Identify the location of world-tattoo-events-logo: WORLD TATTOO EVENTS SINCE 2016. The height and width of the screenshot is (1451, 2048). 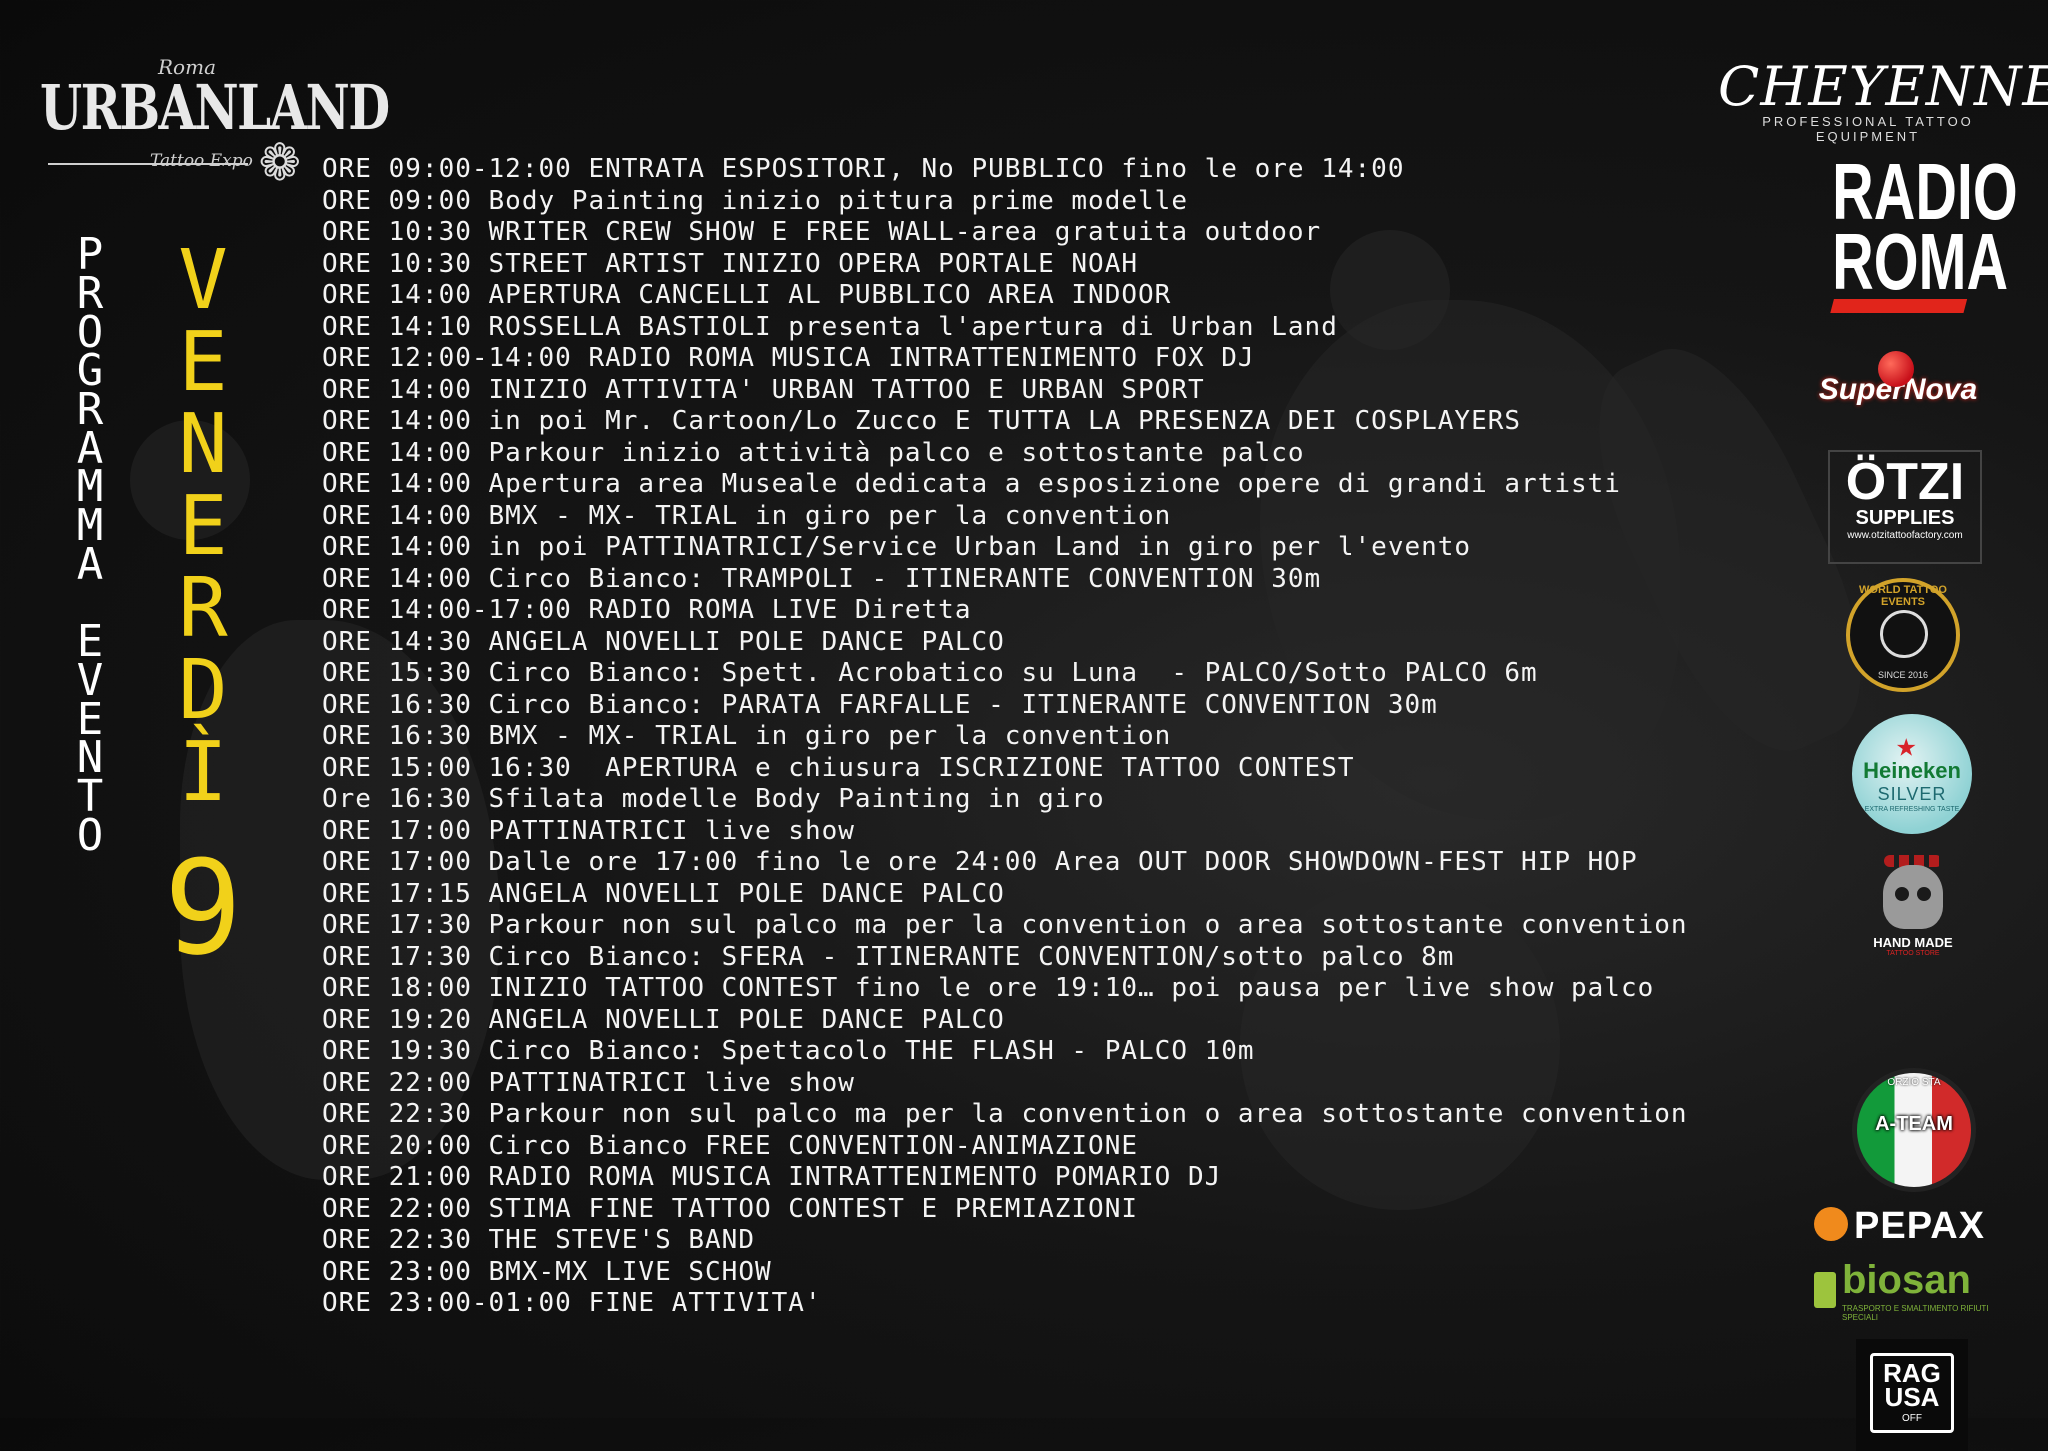
(1903, 635).